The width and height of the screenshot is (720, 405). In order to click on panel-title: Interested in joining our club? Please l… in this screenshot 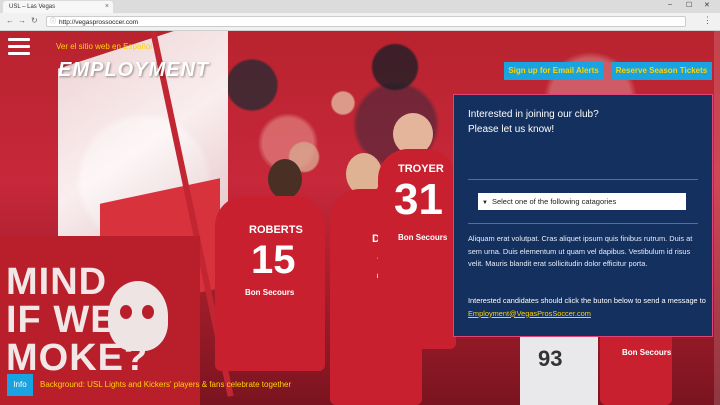, I will do `click(588, 122)`.